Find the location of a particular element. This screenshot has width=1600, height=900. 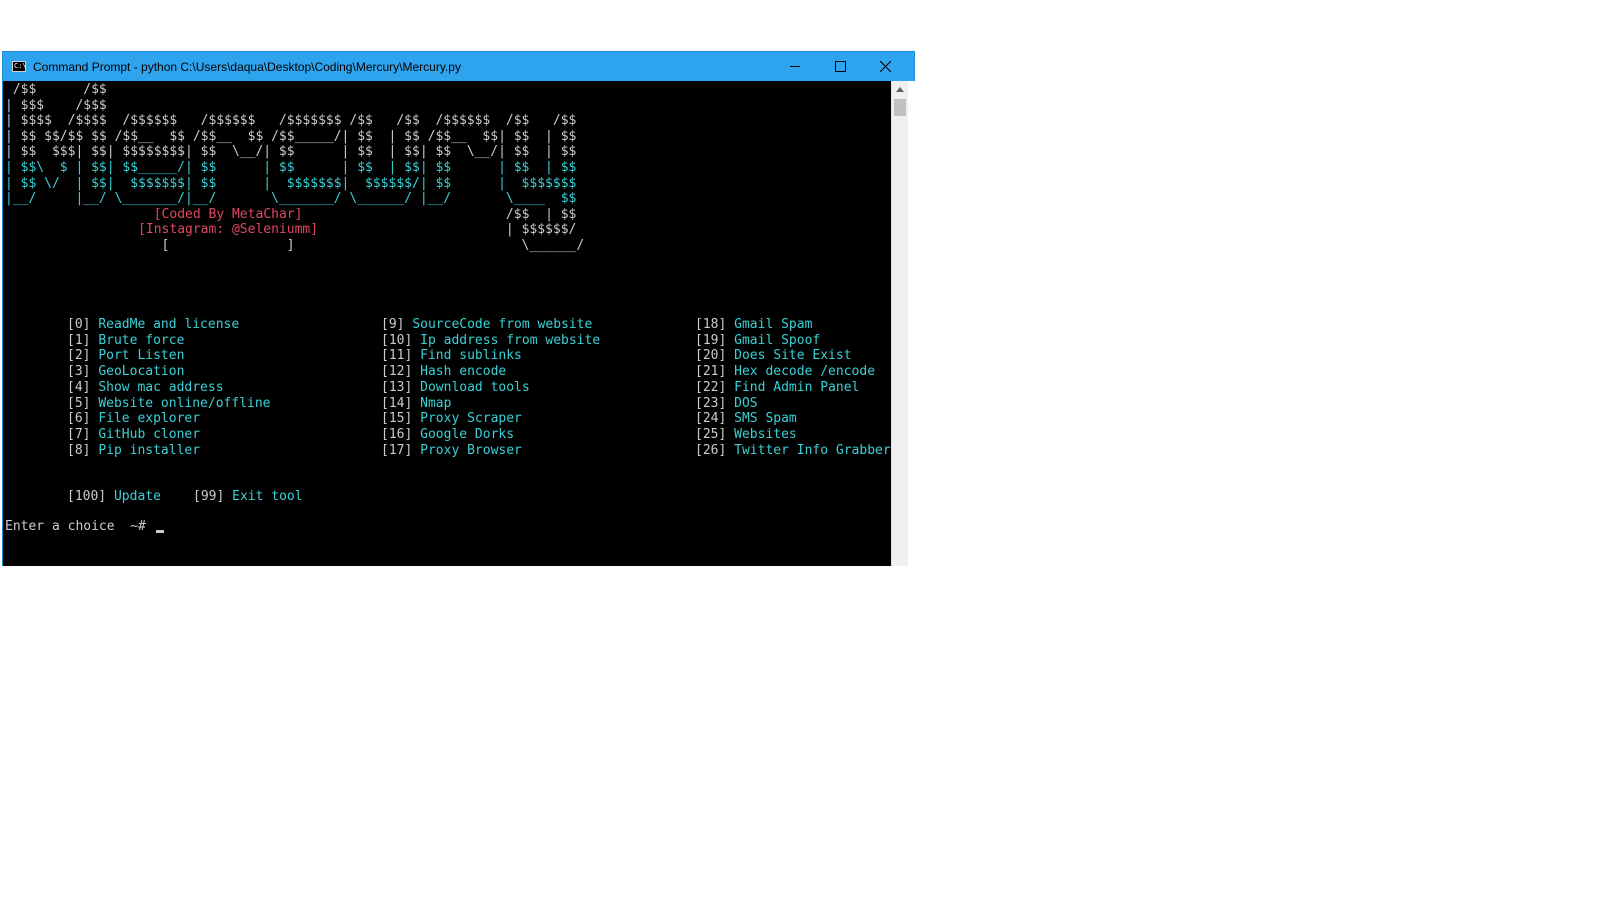

input-prompt: Enter a choice ~# is located at coordinates (84, 527).